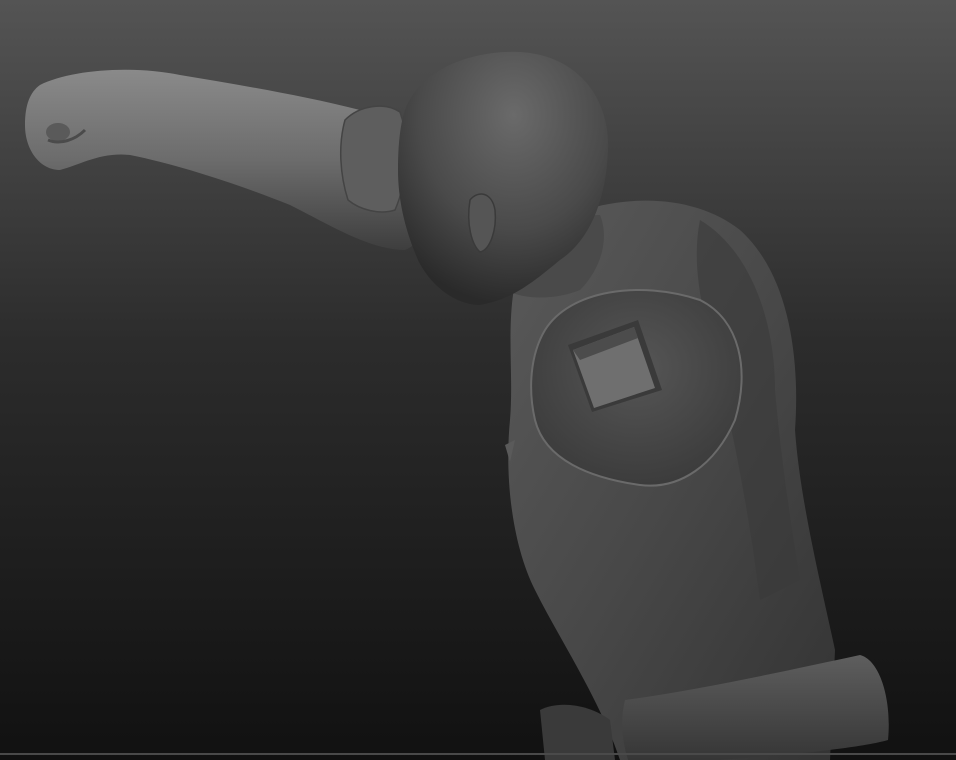 The height and width of the screenshot is (760, 956). What do you see at coordinates (58, 132) in the screenshot?
I see `fist-knuckle` at bounding box center [58, 132].